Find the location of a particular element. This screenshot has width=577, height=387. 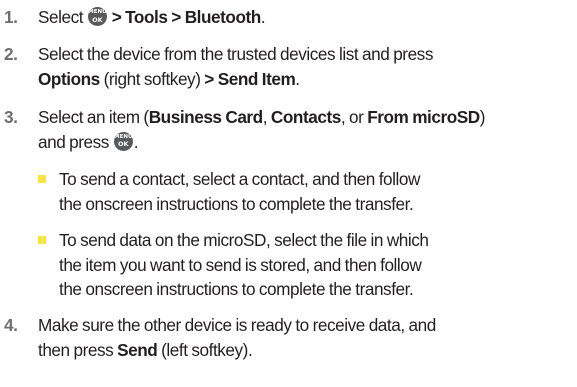

step-text-run: and press is located at coordinates (73, 141).